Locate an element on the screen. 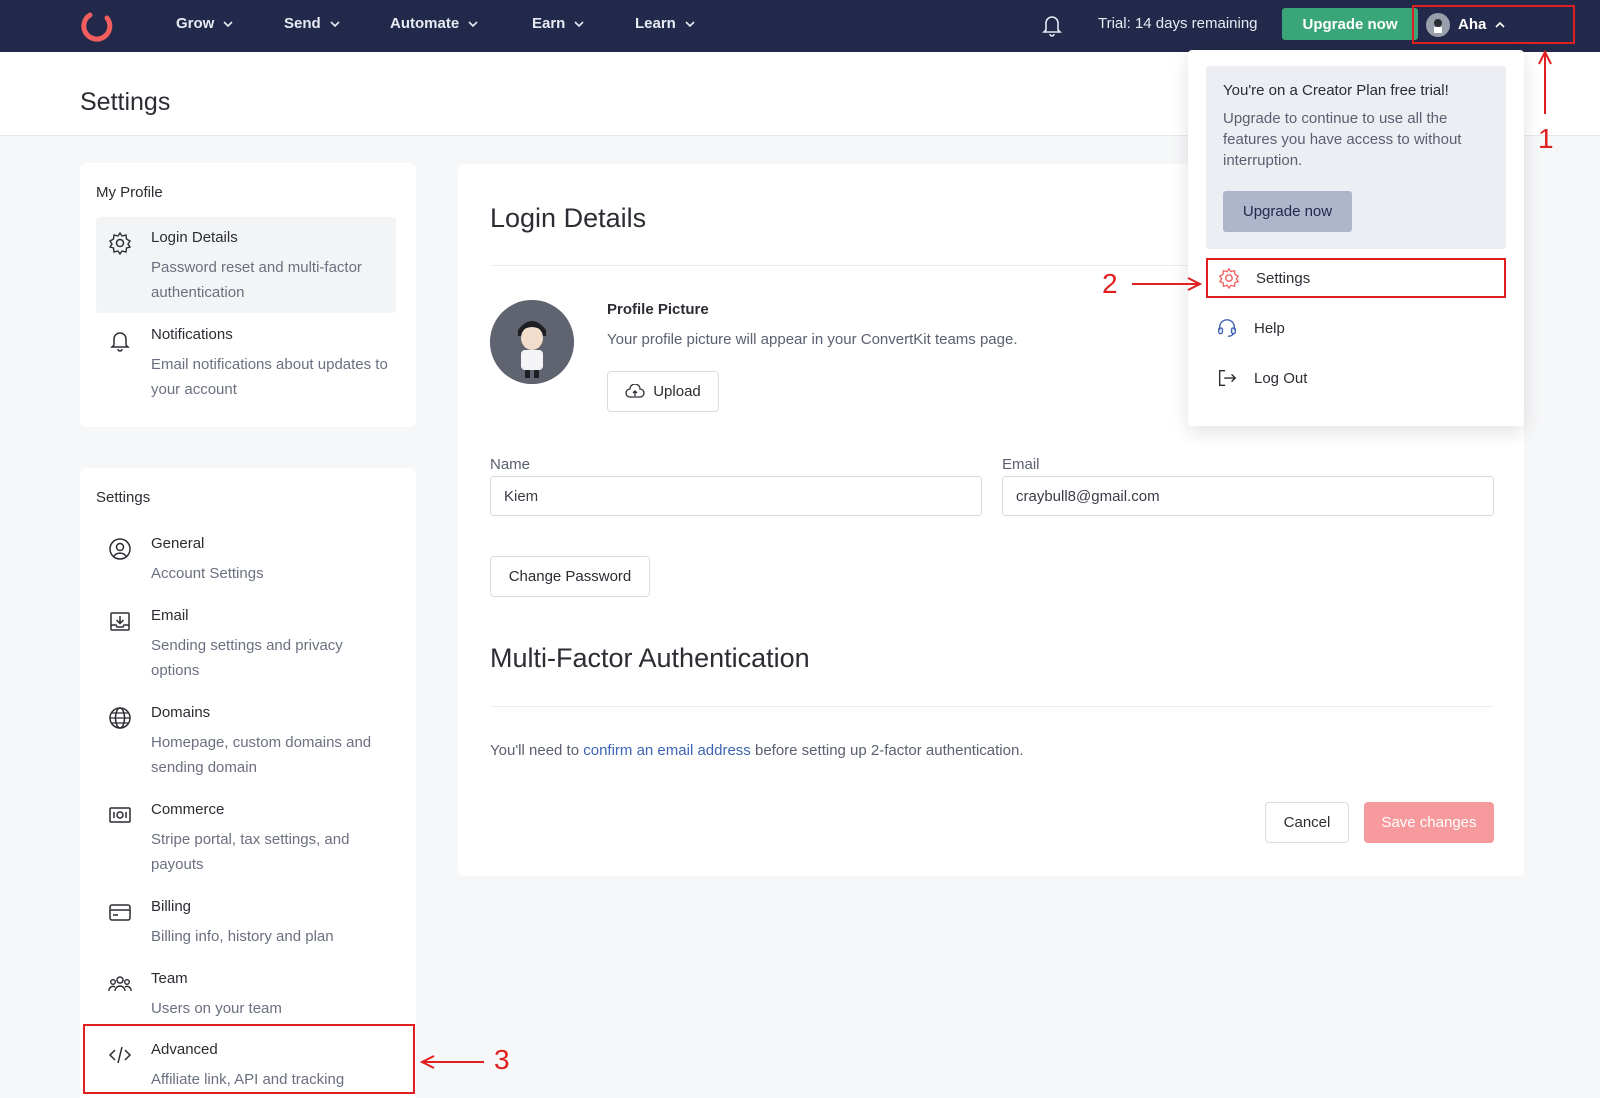 The width and height of the screenshot is (1600, 1098). chevron-up-icon is located at coordinates (1500, 24).